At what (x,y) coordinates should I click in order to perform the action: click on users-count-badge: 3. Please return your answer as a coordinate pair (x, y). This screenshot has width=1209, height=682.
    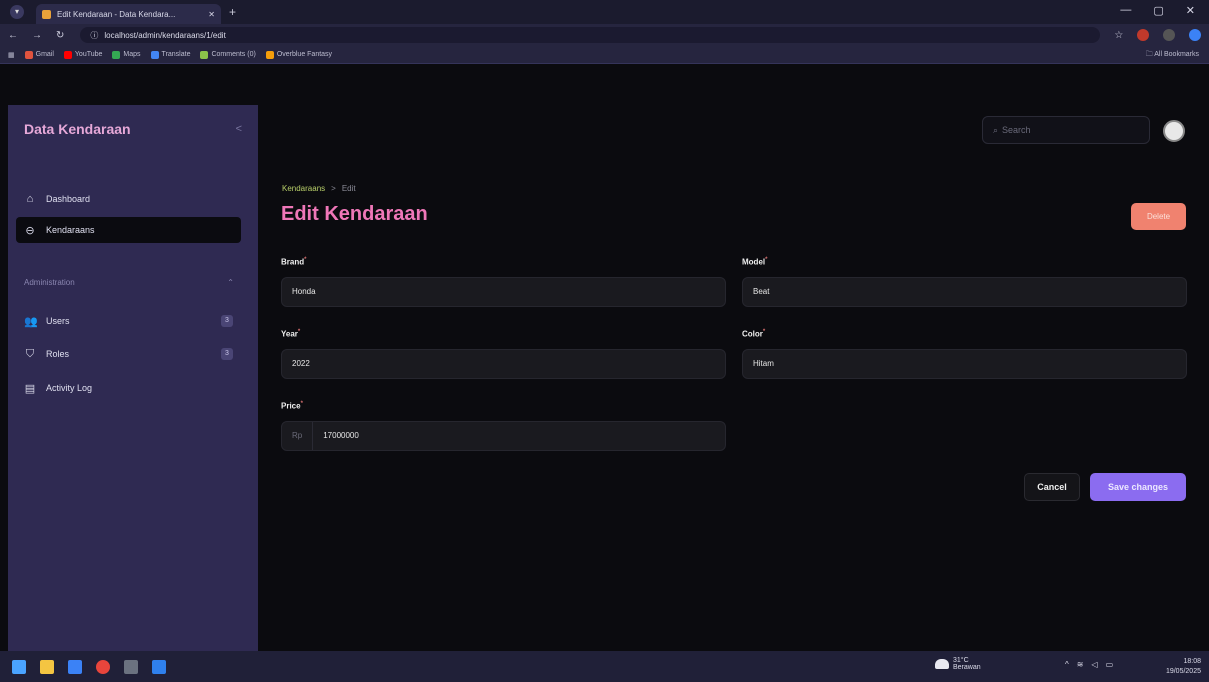
    Looking at the image, I should click on (227, 321).